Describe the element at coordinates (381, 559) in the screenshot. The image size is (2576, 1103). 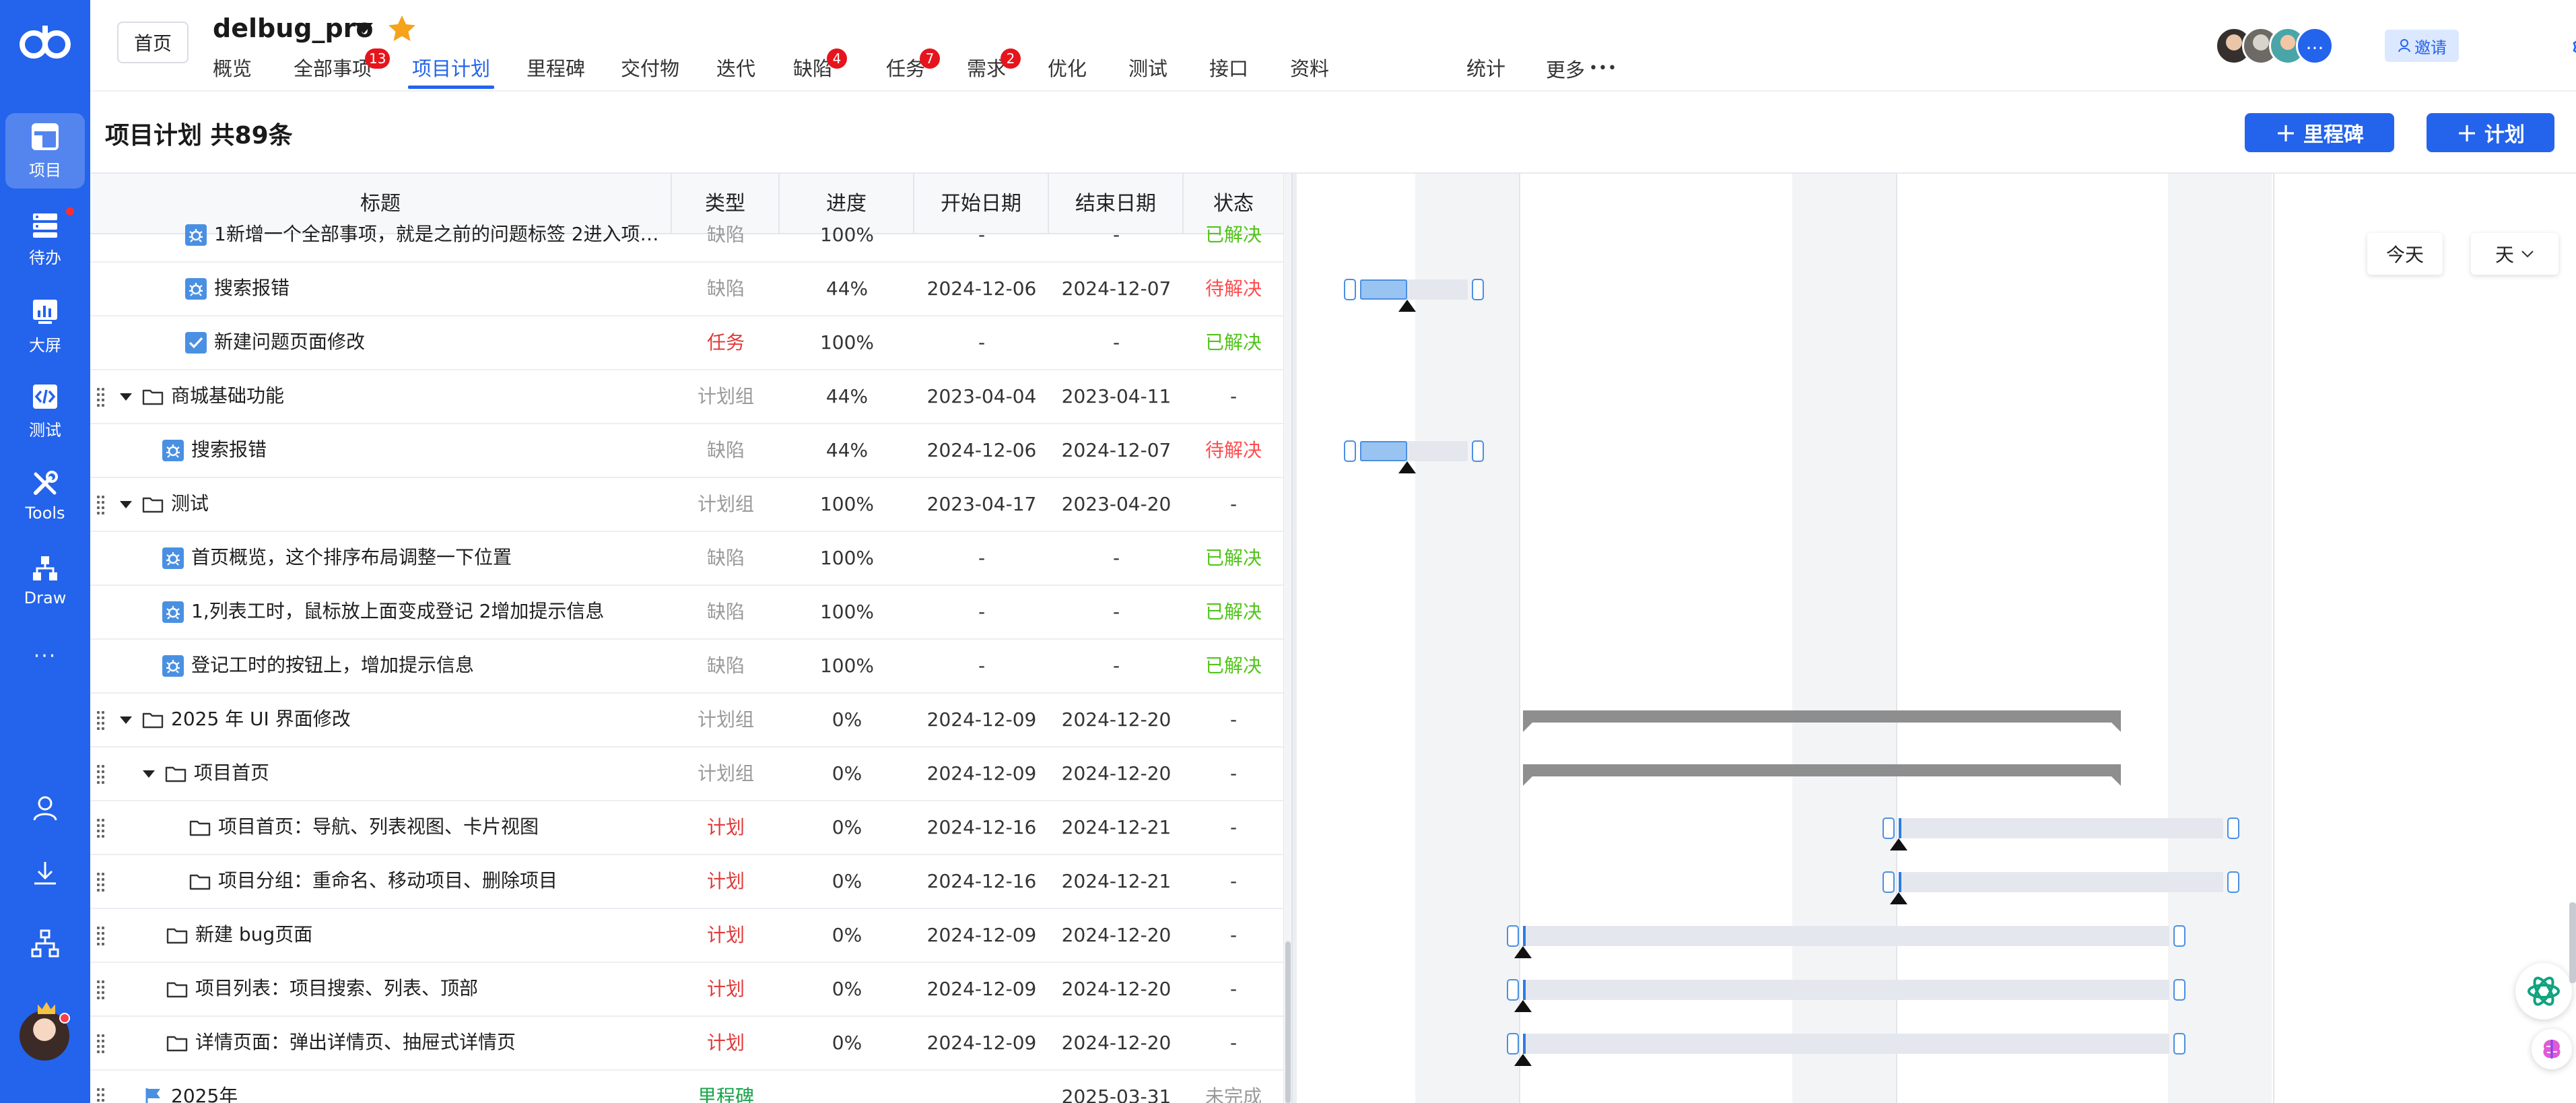
I see `title-cell: 首页概览，这个排序布局调整一下位置` at that location.